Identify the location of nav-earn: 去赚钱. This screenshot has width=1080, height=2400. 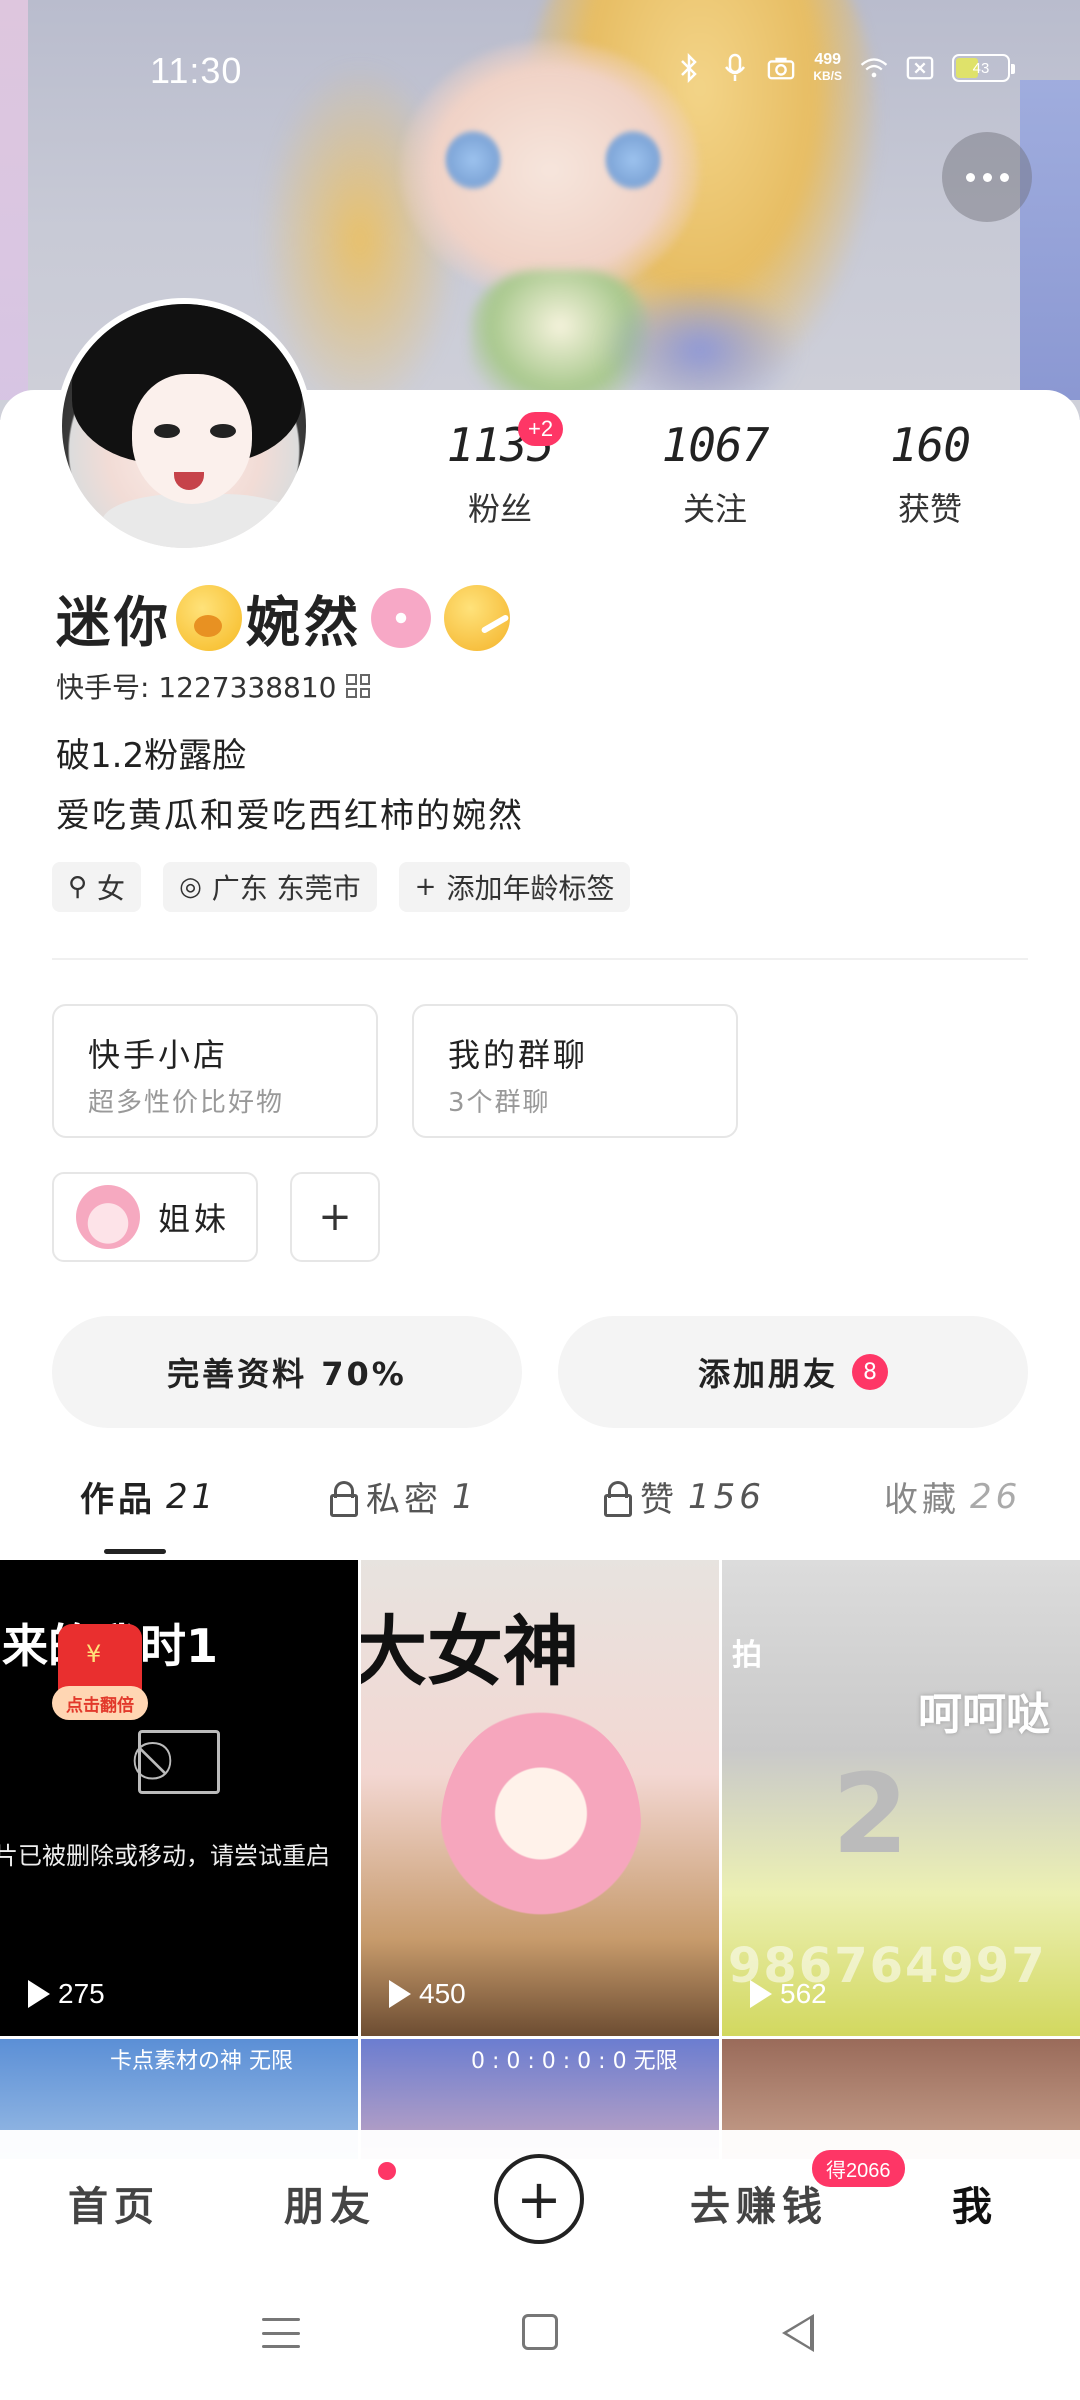
(759, 2203).